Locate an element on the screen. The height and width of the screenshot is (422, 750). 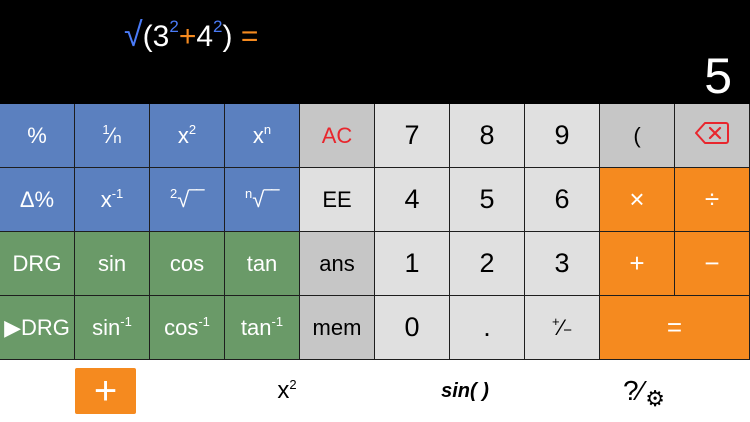
arctan-key-exponent: -1 is located at coordinates (277, 321).